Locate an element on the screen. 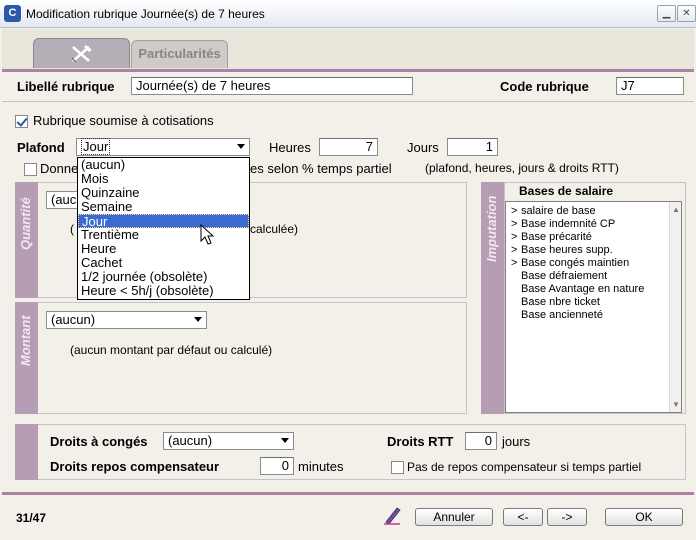  plafond-option: Semaine is located at coordinates (163, 207).